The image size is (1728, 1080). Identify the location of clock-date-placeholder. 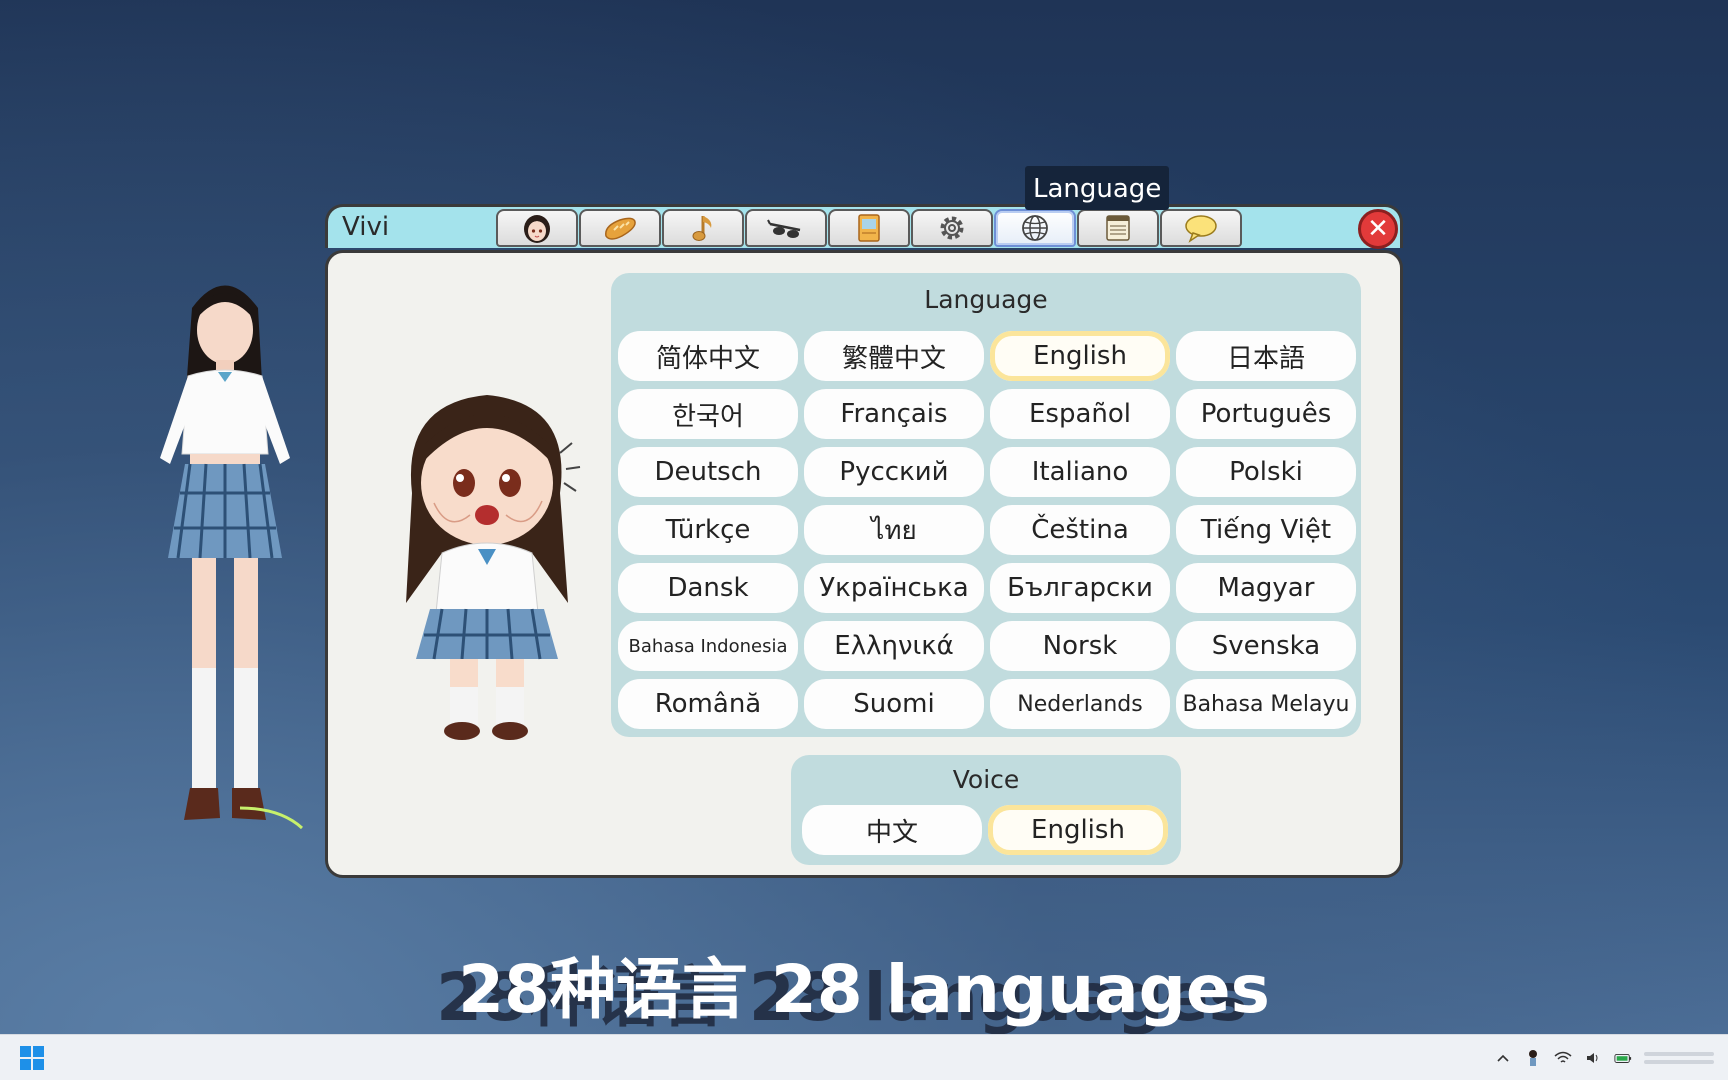
(1679, 1062).